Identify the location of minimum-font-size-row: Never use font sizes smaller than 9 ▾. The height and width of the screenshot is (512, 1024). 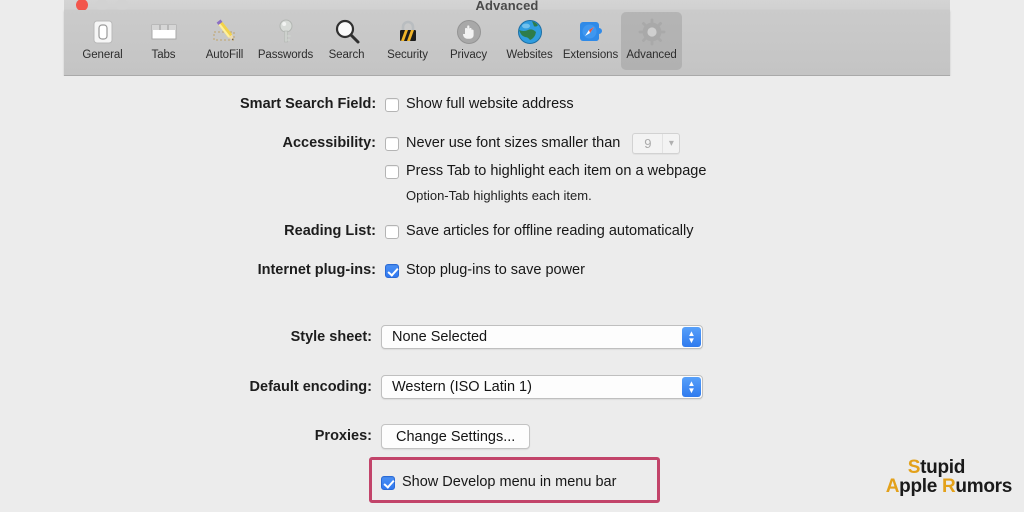
(545, 143).